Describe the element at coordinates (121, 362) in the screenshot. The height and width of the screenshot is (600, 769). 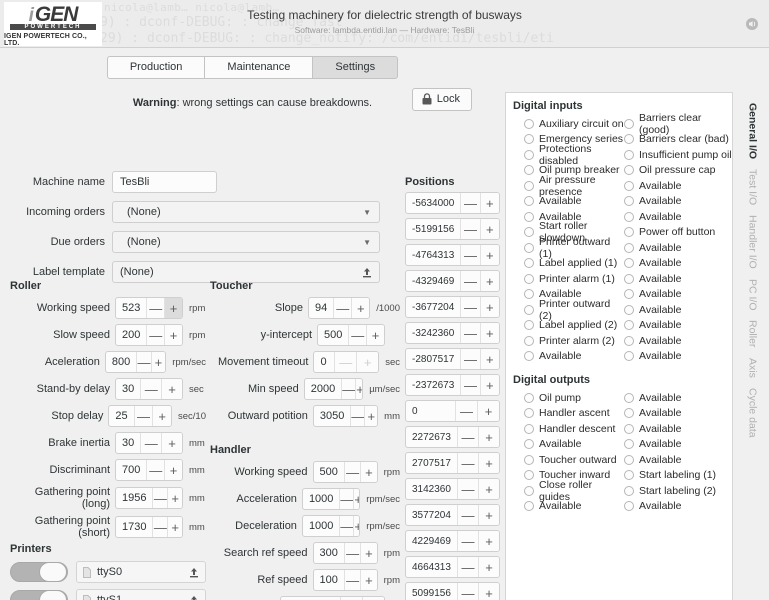
I see `roller-field-value: 800` at that location.